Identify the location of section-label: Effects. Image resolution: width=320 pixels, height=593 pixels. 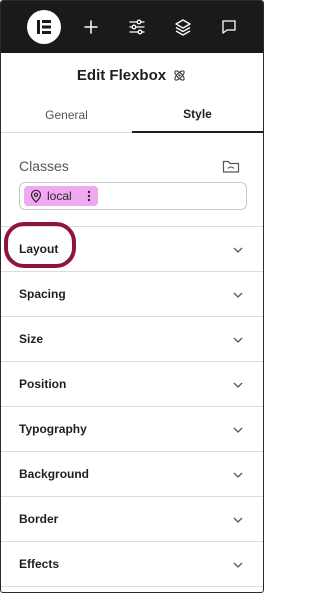
(39, 564).